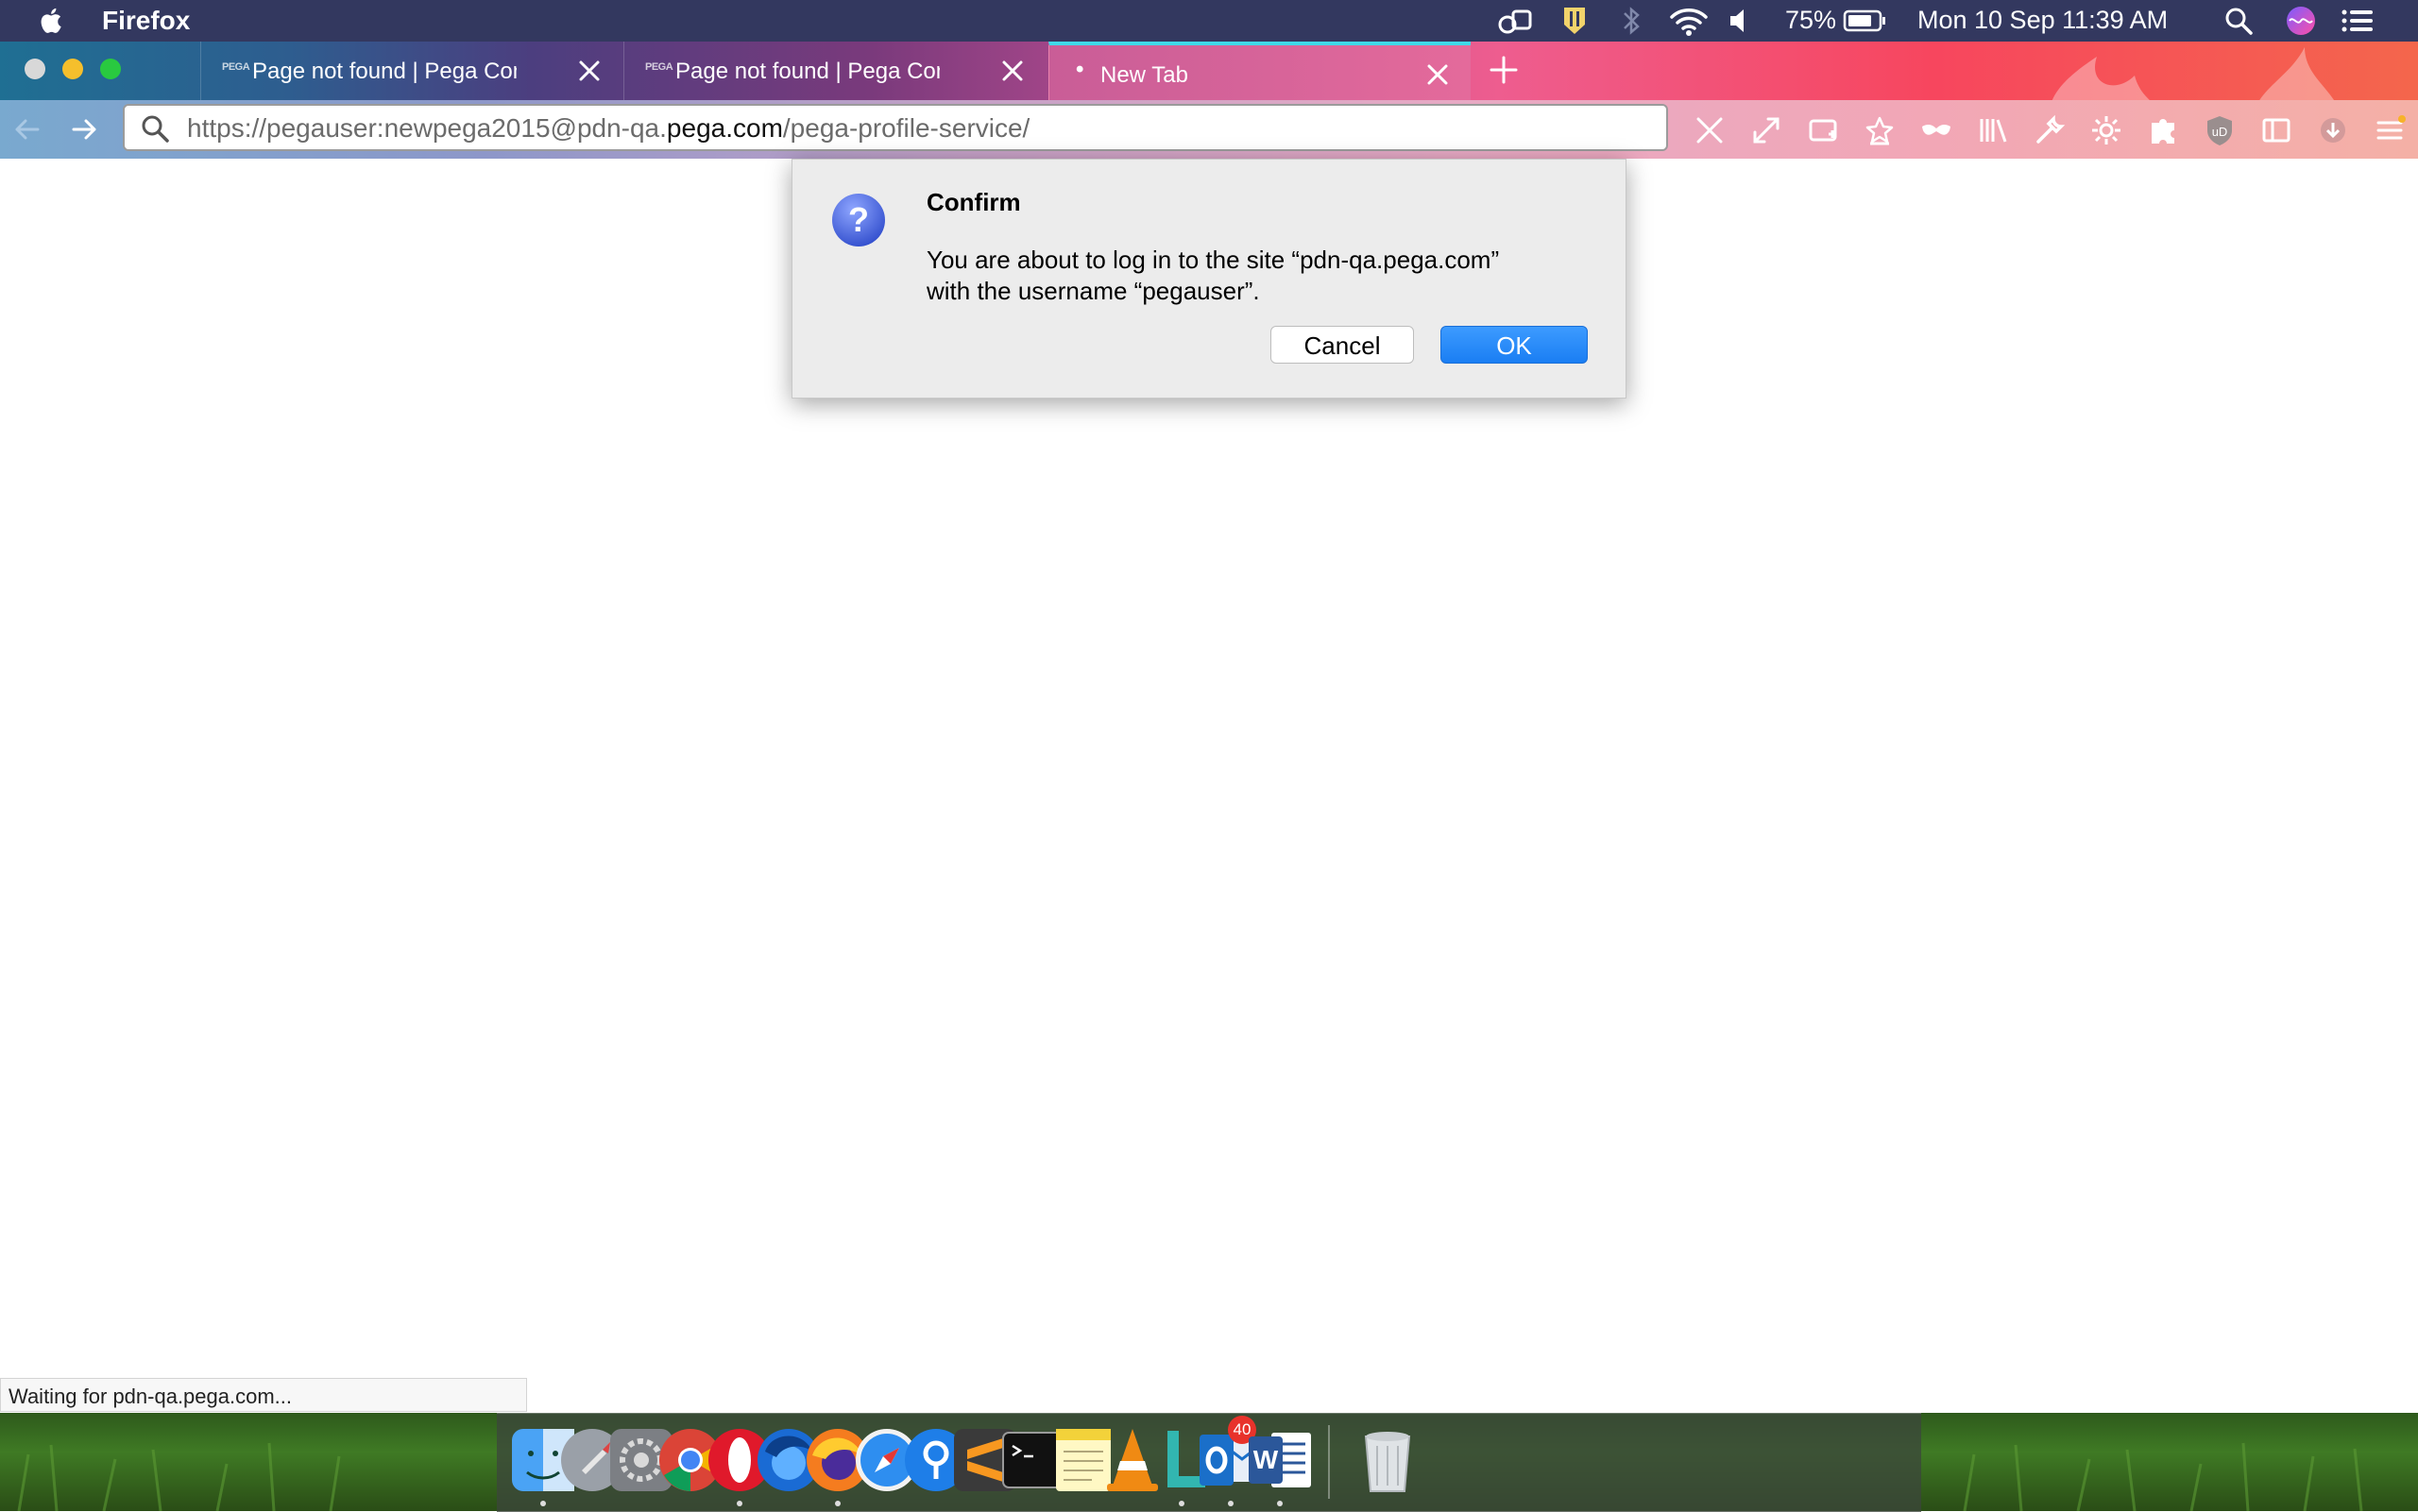  I want to click on tab-pega-2: PEGA Page not found | Pega Community, so click(834, 71).